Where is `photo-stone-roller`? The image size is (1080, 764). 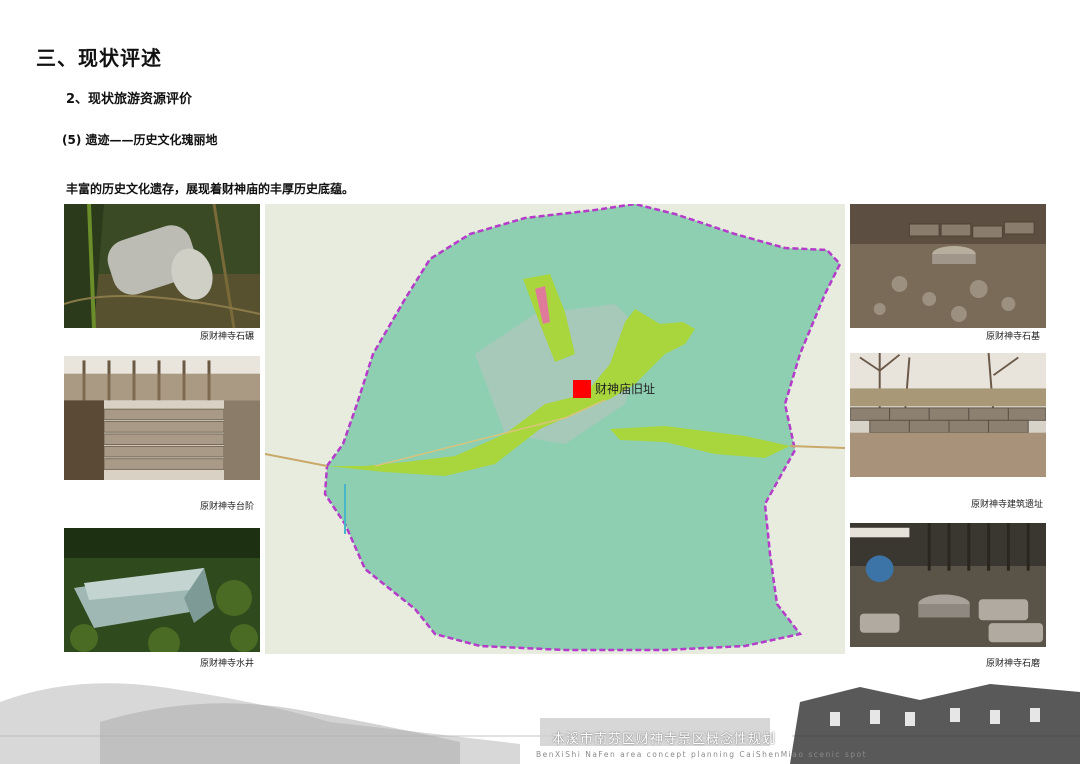
photo-stone-roller is located at coordinates (162, 266).